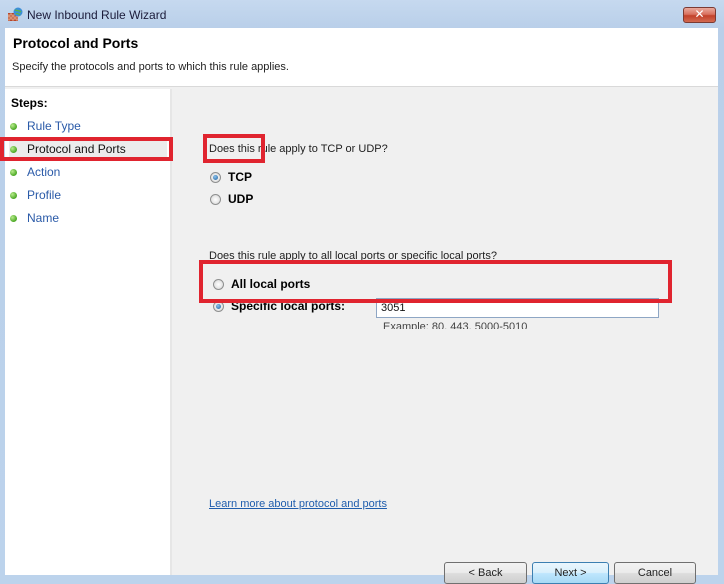 This screenshot has width=724, height=584. What do you see at coordinates (15, 14) in the screenshot?
I see `firewall-globe-icon` at bounding box center [15, 14].